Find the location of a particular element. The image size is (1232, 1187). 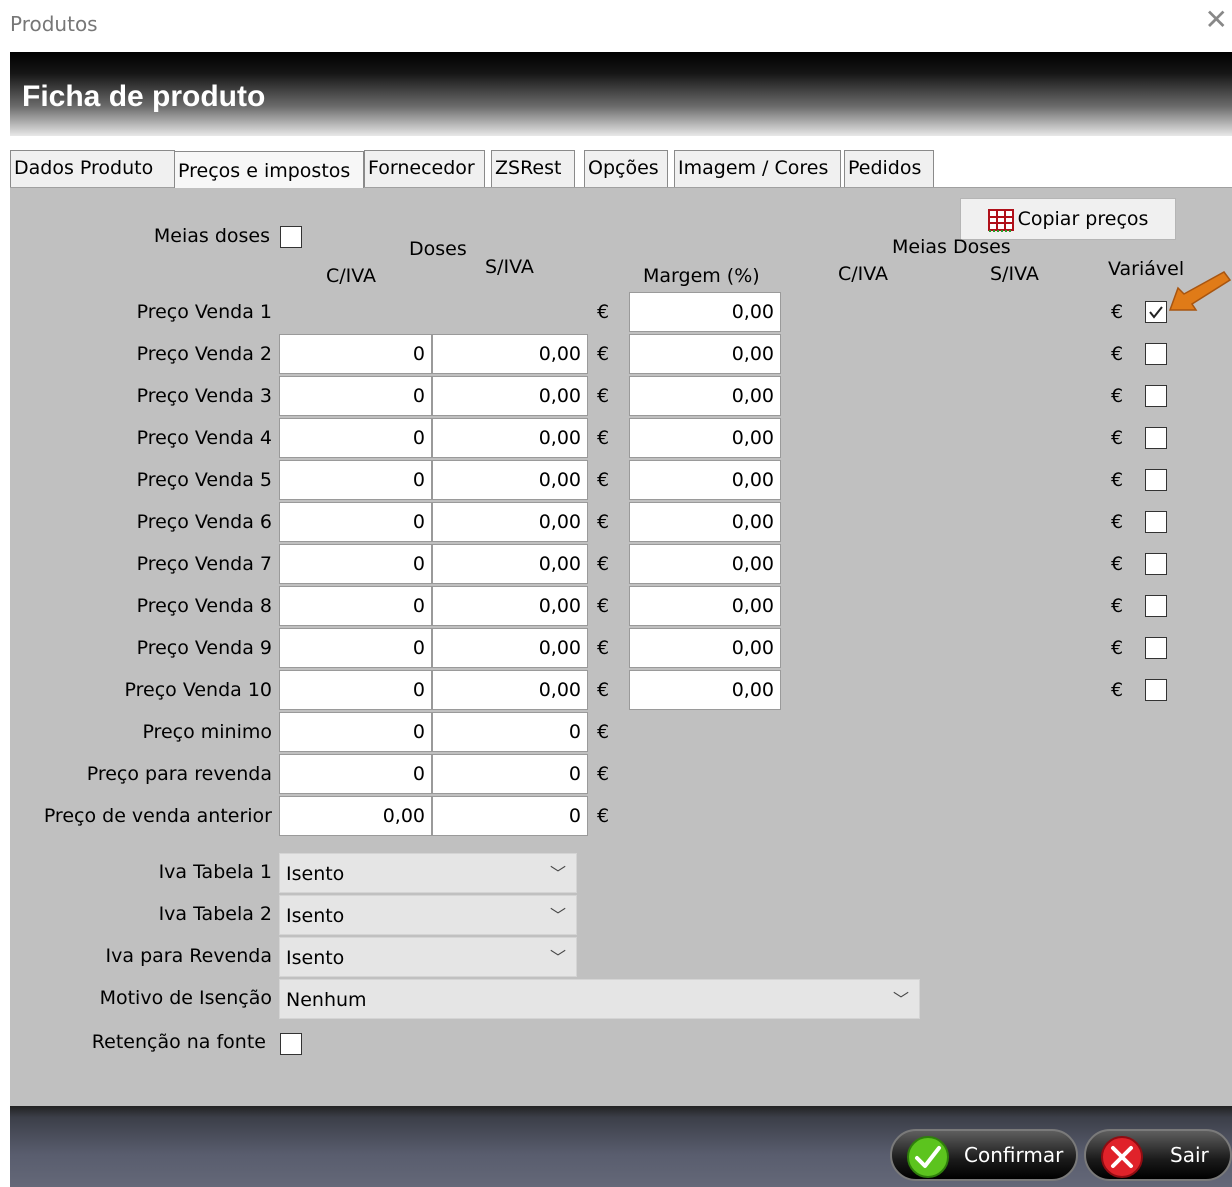

price-row-label: Preço Venda 4 is located at coordinates (204, 438).